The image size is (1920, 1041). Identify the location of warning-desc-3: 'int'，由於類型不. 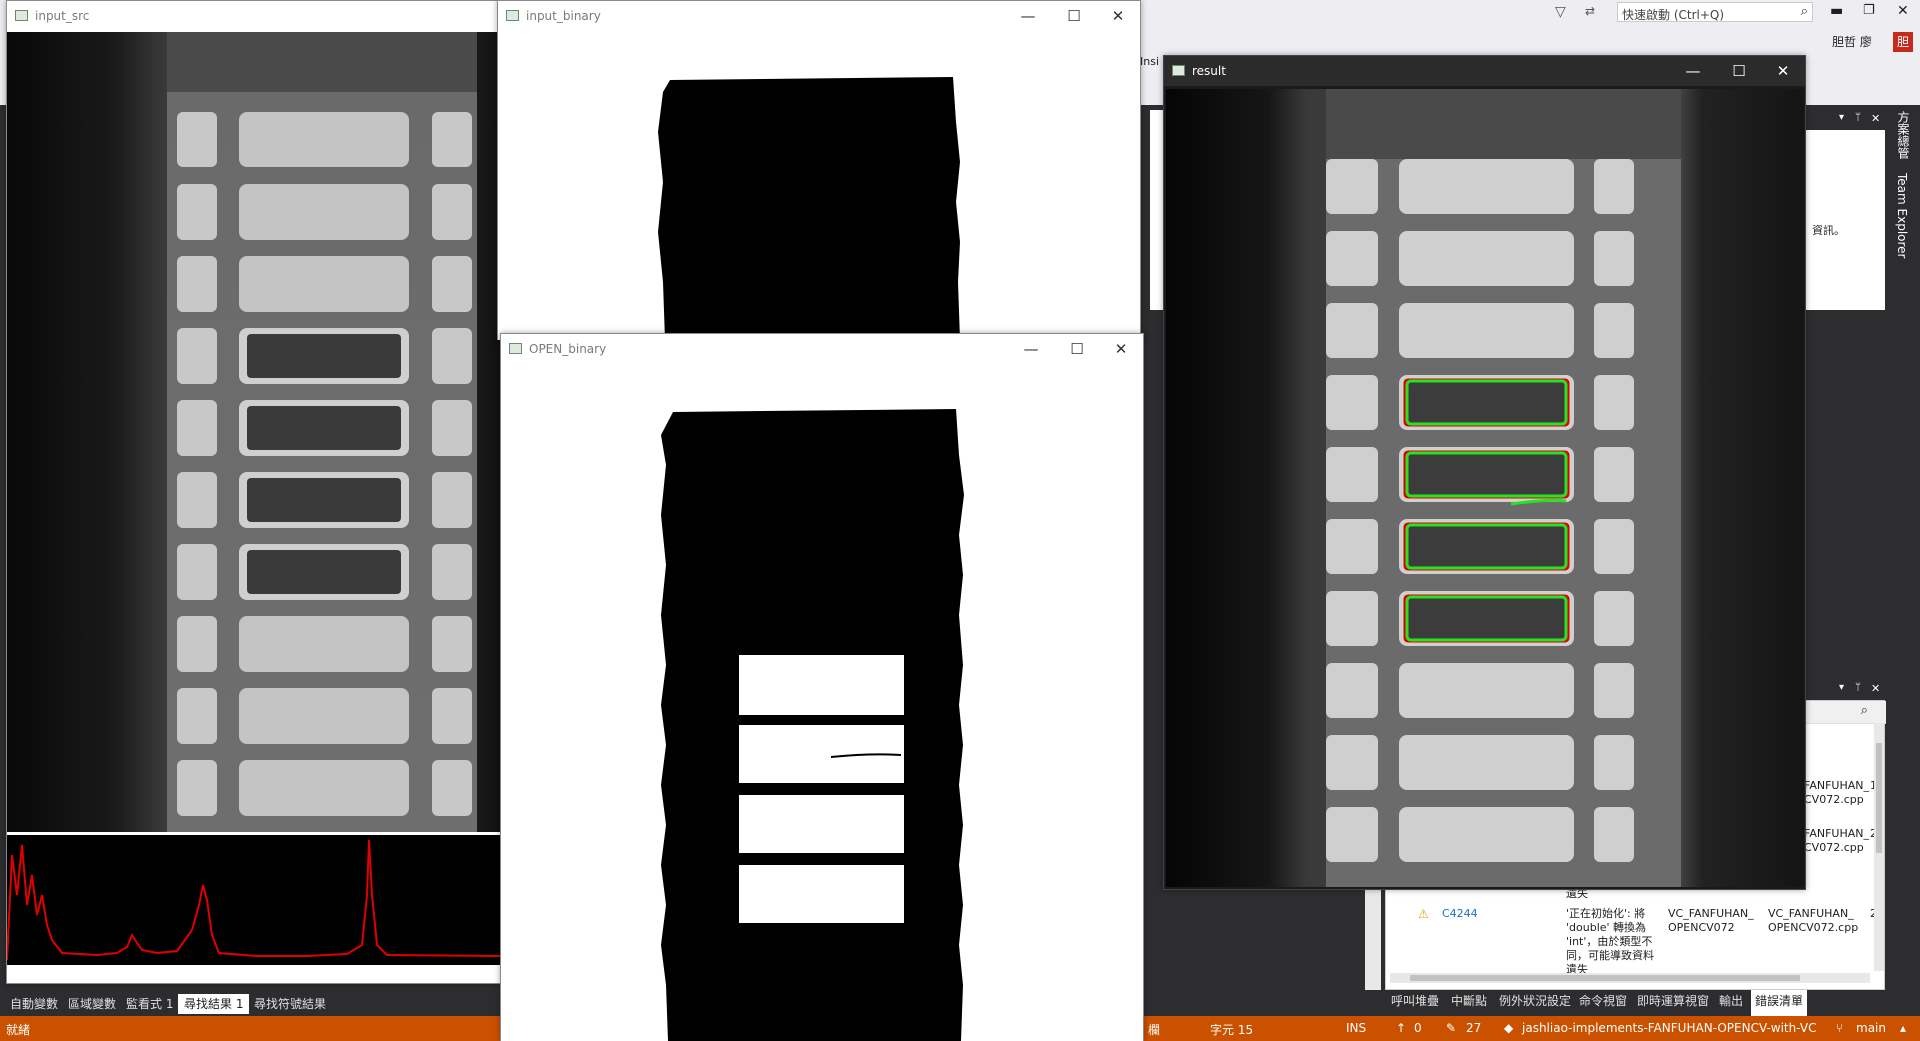
(1609, 941).